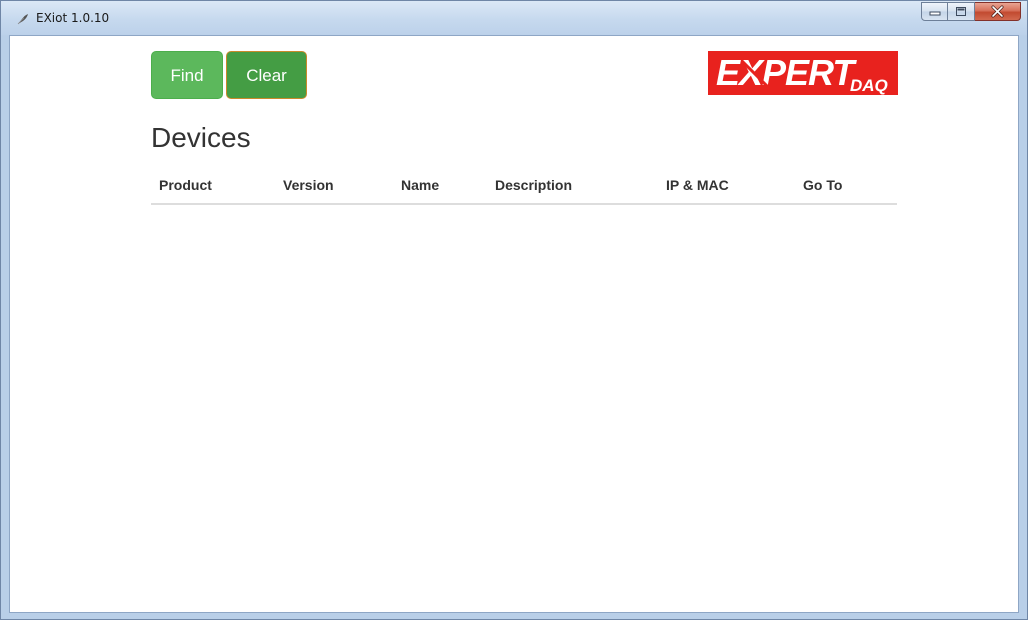 This screenshot has height=620, width=1028. I want to click on expert-daq-logo: EXPERT DAQ, so click(803, 73).